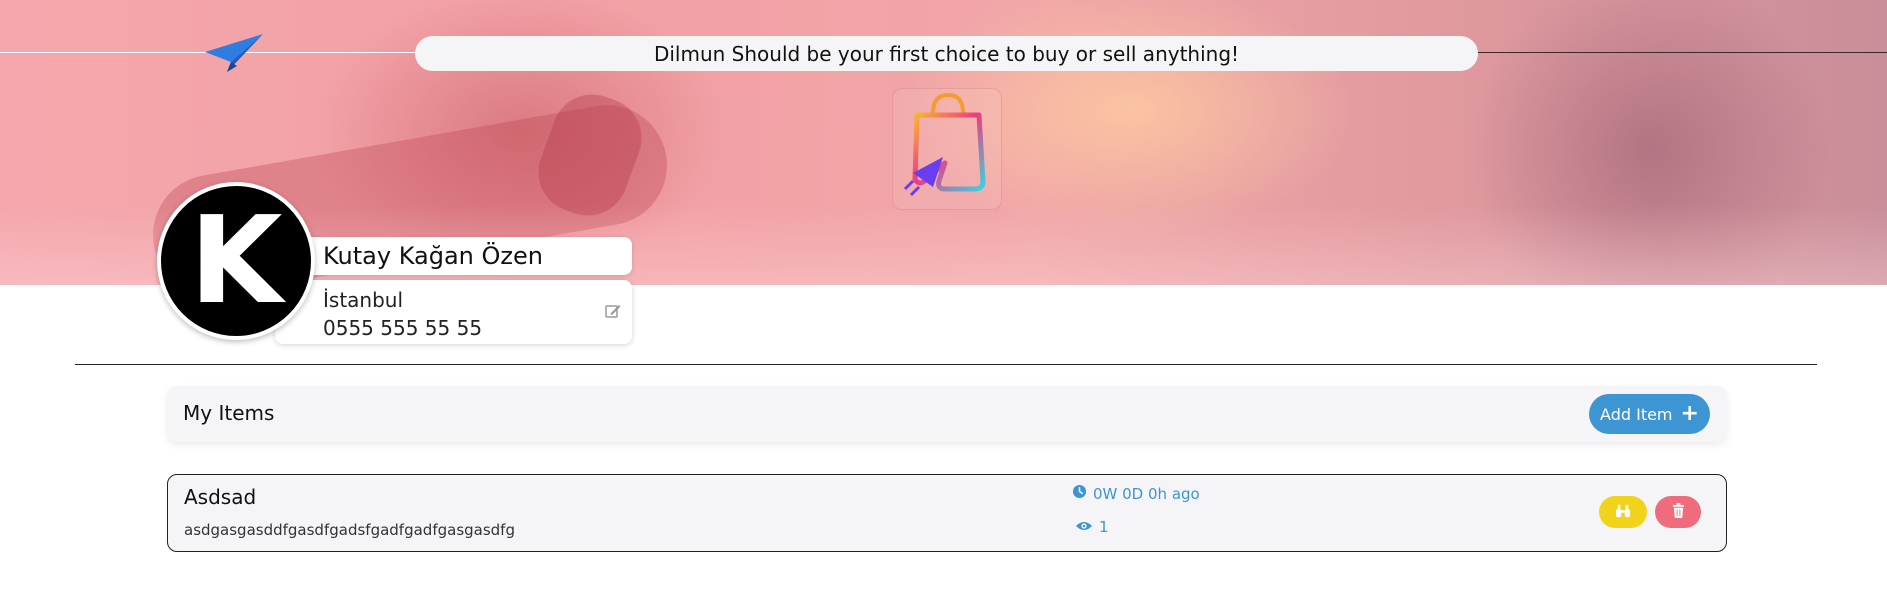 This screenshot has height=596, width=1887. I want to click on eye-icon, so click(1084, 527).